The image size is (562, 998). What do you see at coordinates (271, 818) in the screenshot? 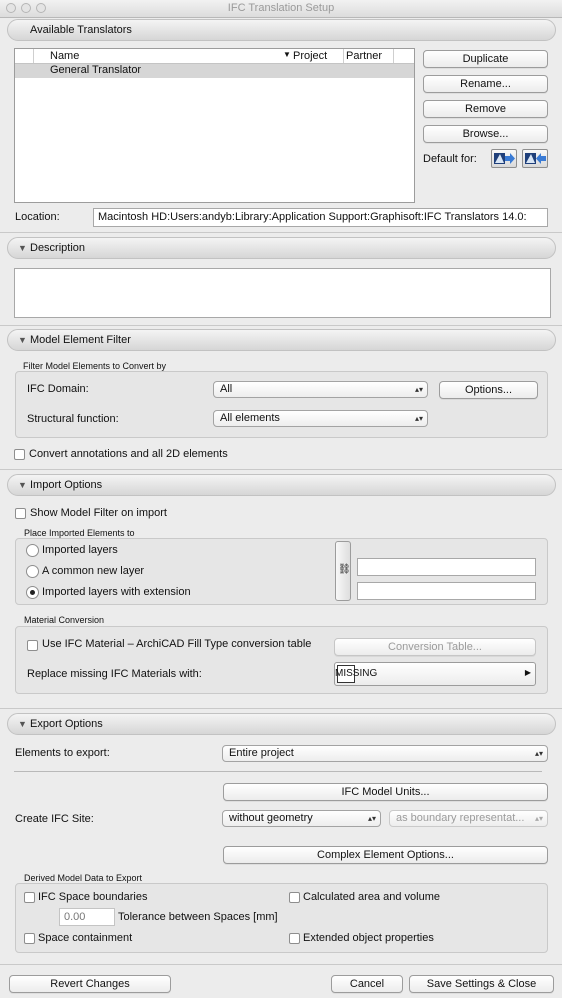
I see `ifc-site-geometry-value: without geometry` at bounding box center [271, 818].